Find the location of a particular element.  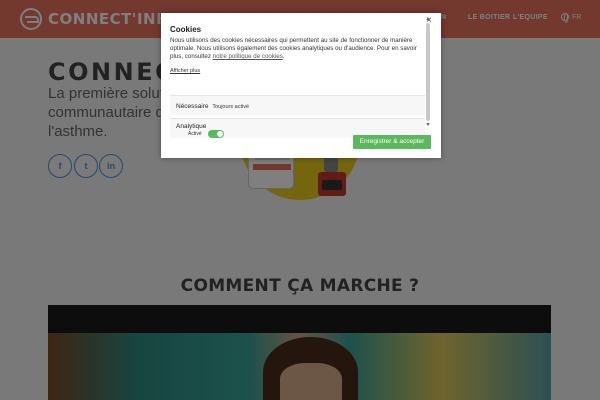

cookie-modal-title: Cookies is located at coordinates (186, 29).